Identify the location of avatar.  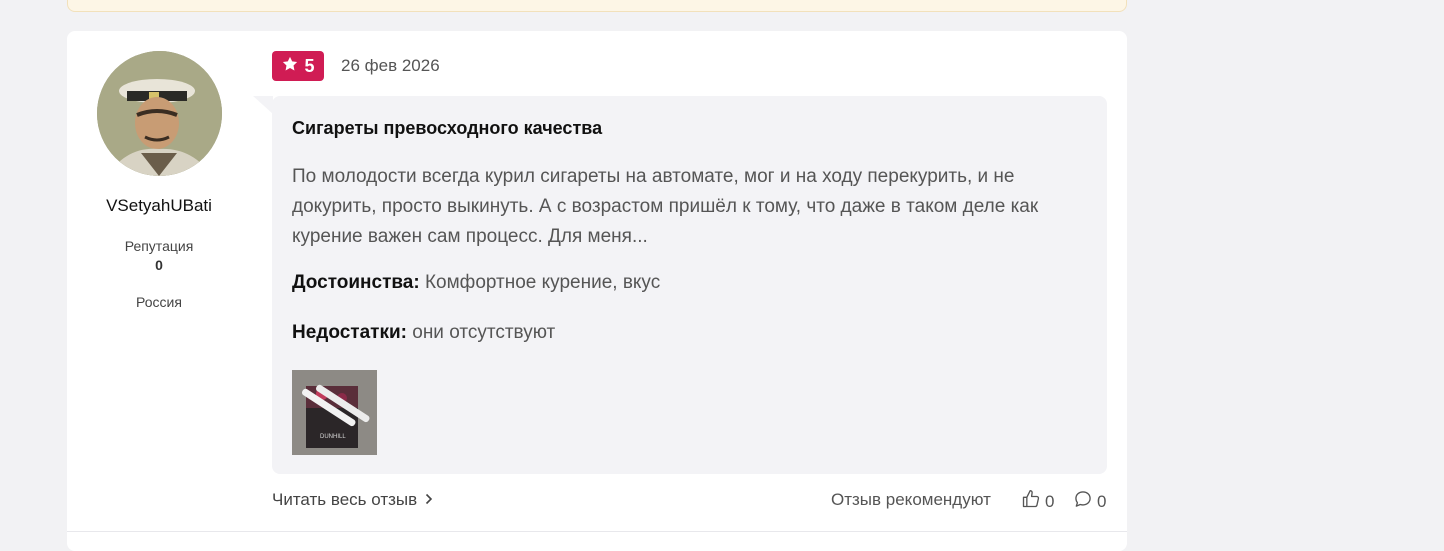
(159, 113).